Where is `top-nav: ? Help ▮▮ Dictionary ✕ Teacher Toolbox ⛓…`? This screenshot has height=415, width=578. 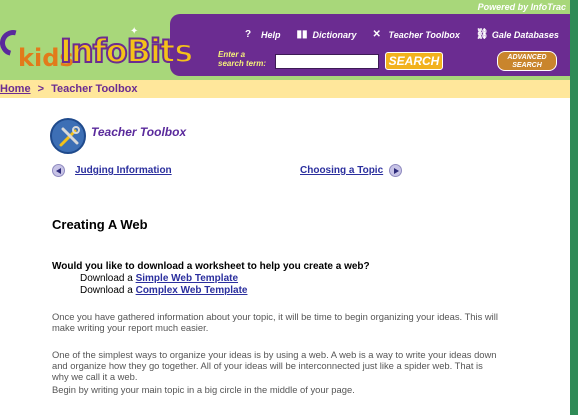
top-nav: ? Help ▮▮ Dictionary ✕ Teacher Toolbox ⛓… is located at coordinates (407, 35).